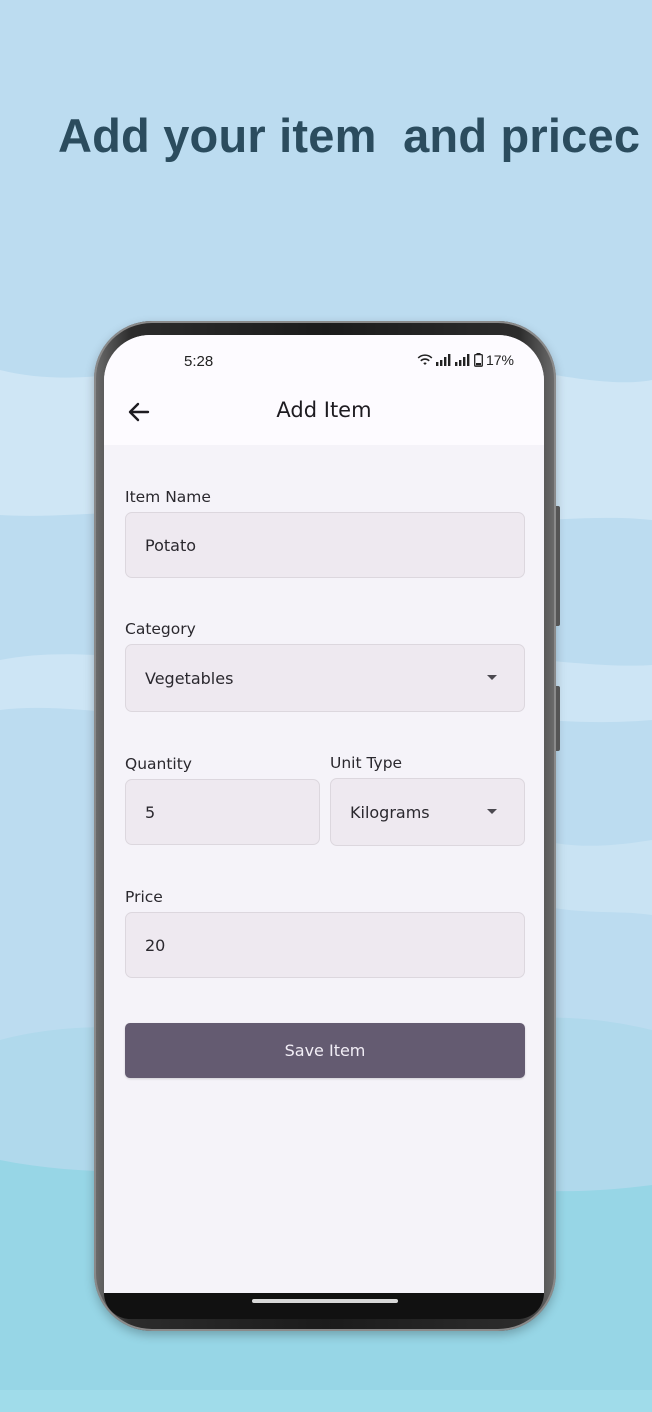 This screenshot has height=1412, width=652. Describe the element at coordinates (168, 497) in the screenshot. I see `item-name-label: Item Name` at that location.